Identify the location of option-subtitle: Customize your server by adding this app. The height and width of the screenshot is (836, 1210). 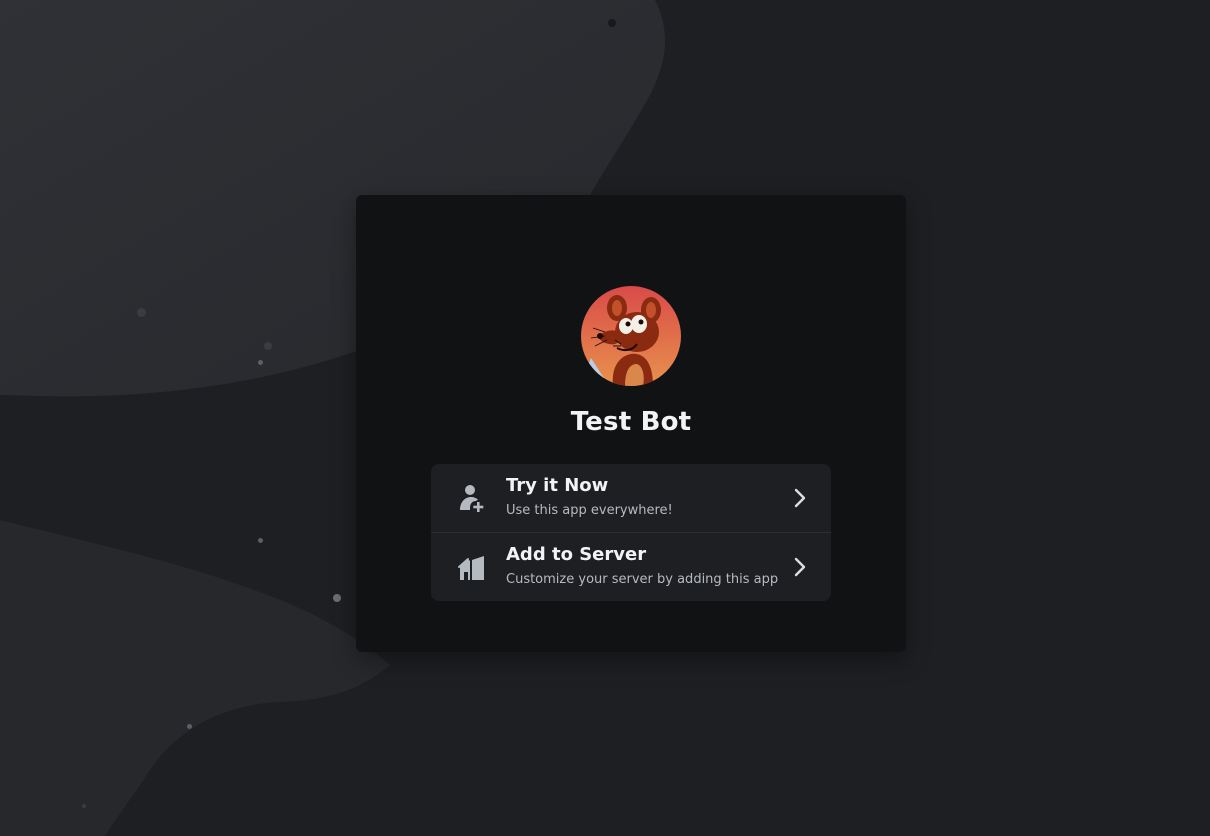
(642, 579).